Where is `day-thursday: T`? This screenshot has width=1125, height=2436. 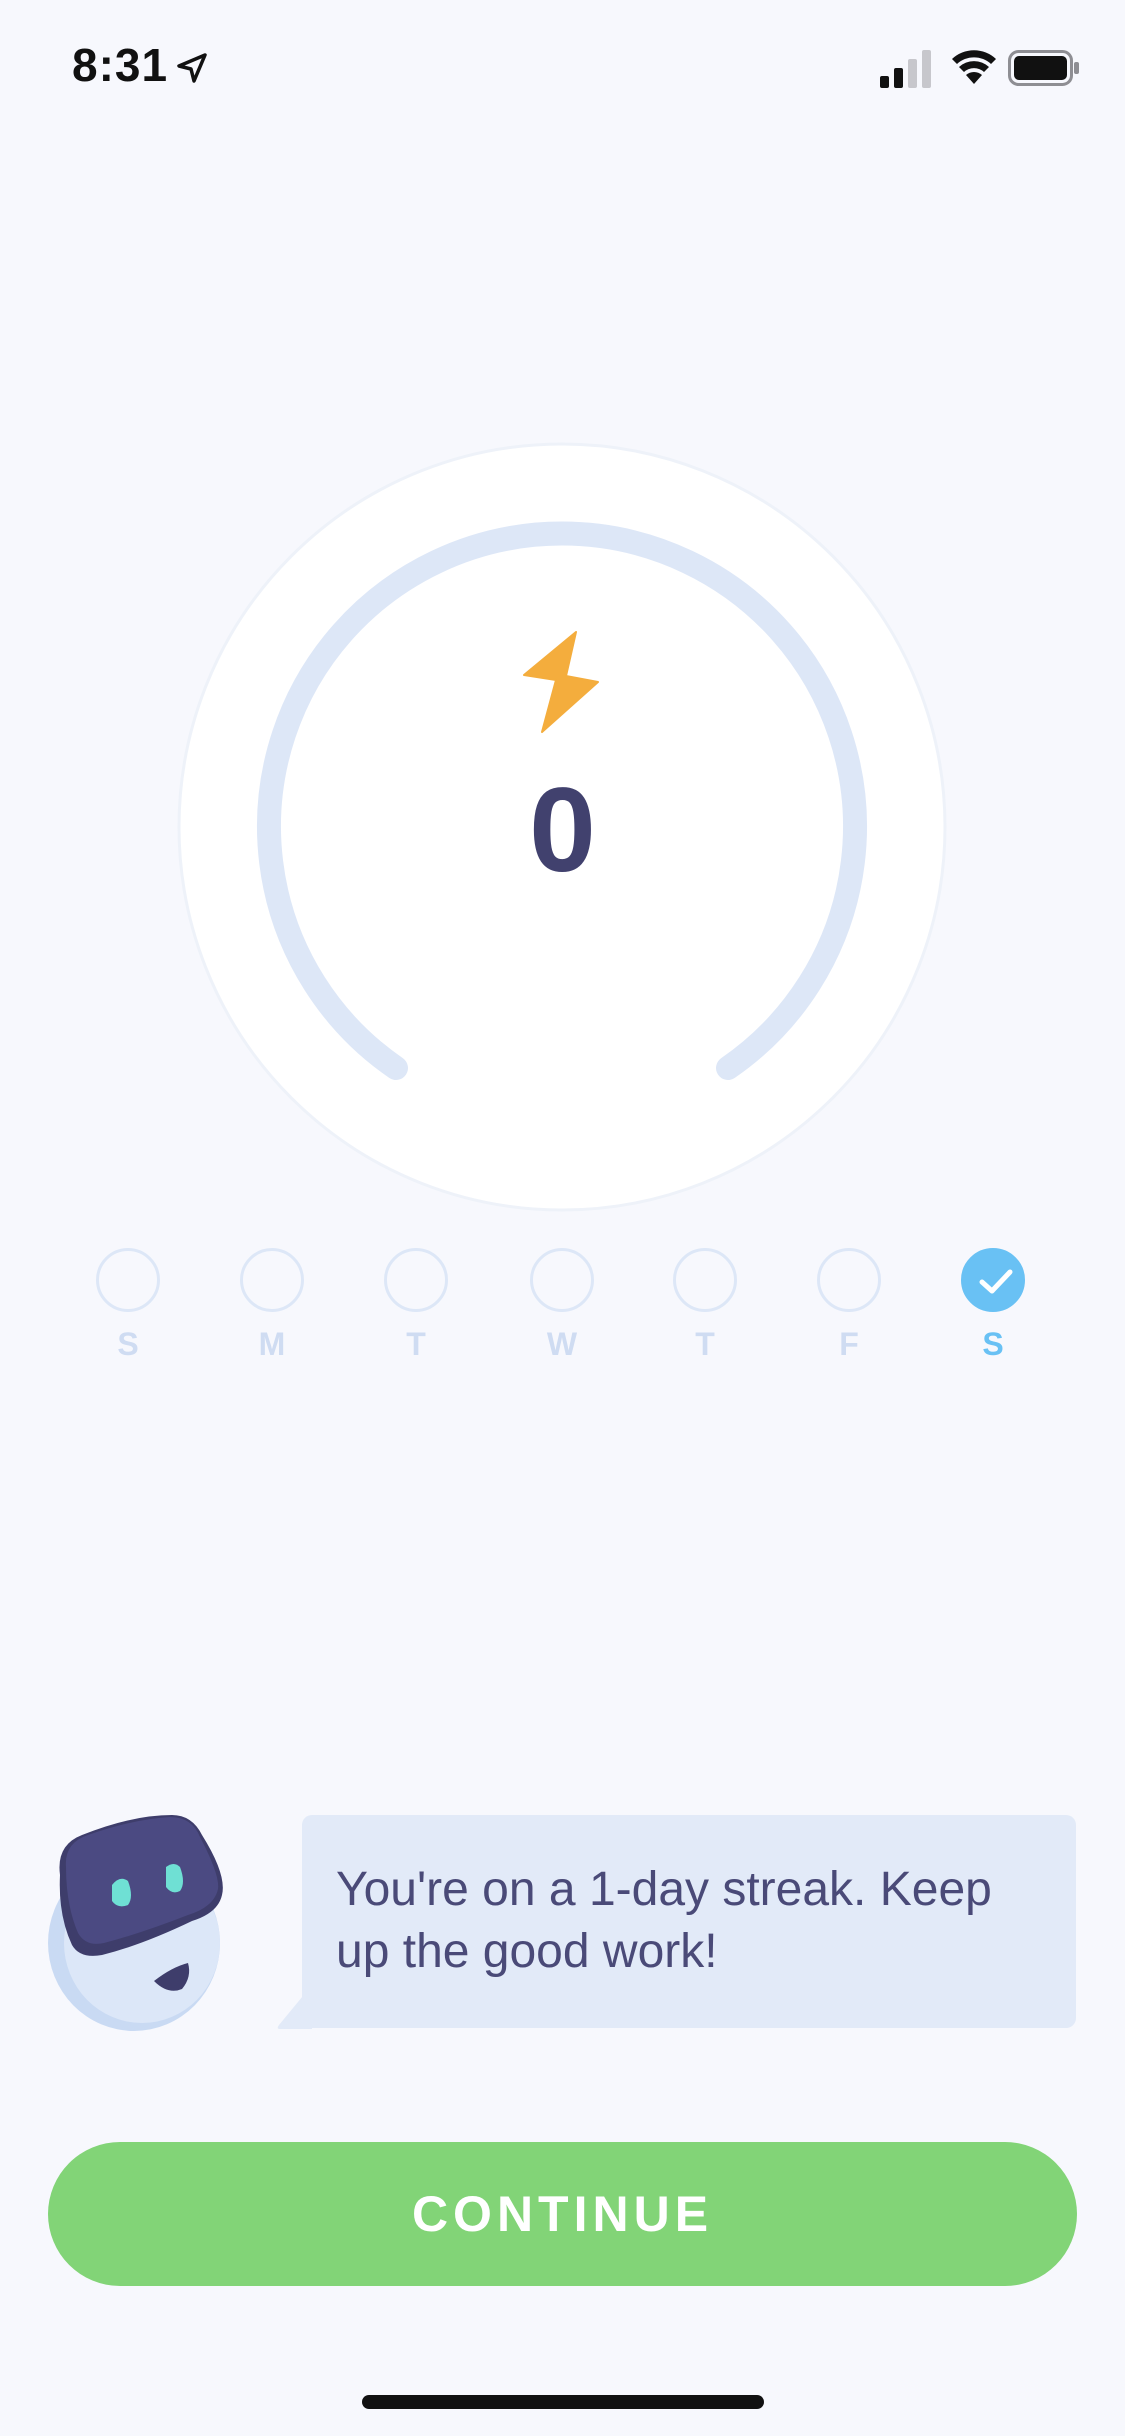
day-thursday: T is located at coordinates (708, 1305).